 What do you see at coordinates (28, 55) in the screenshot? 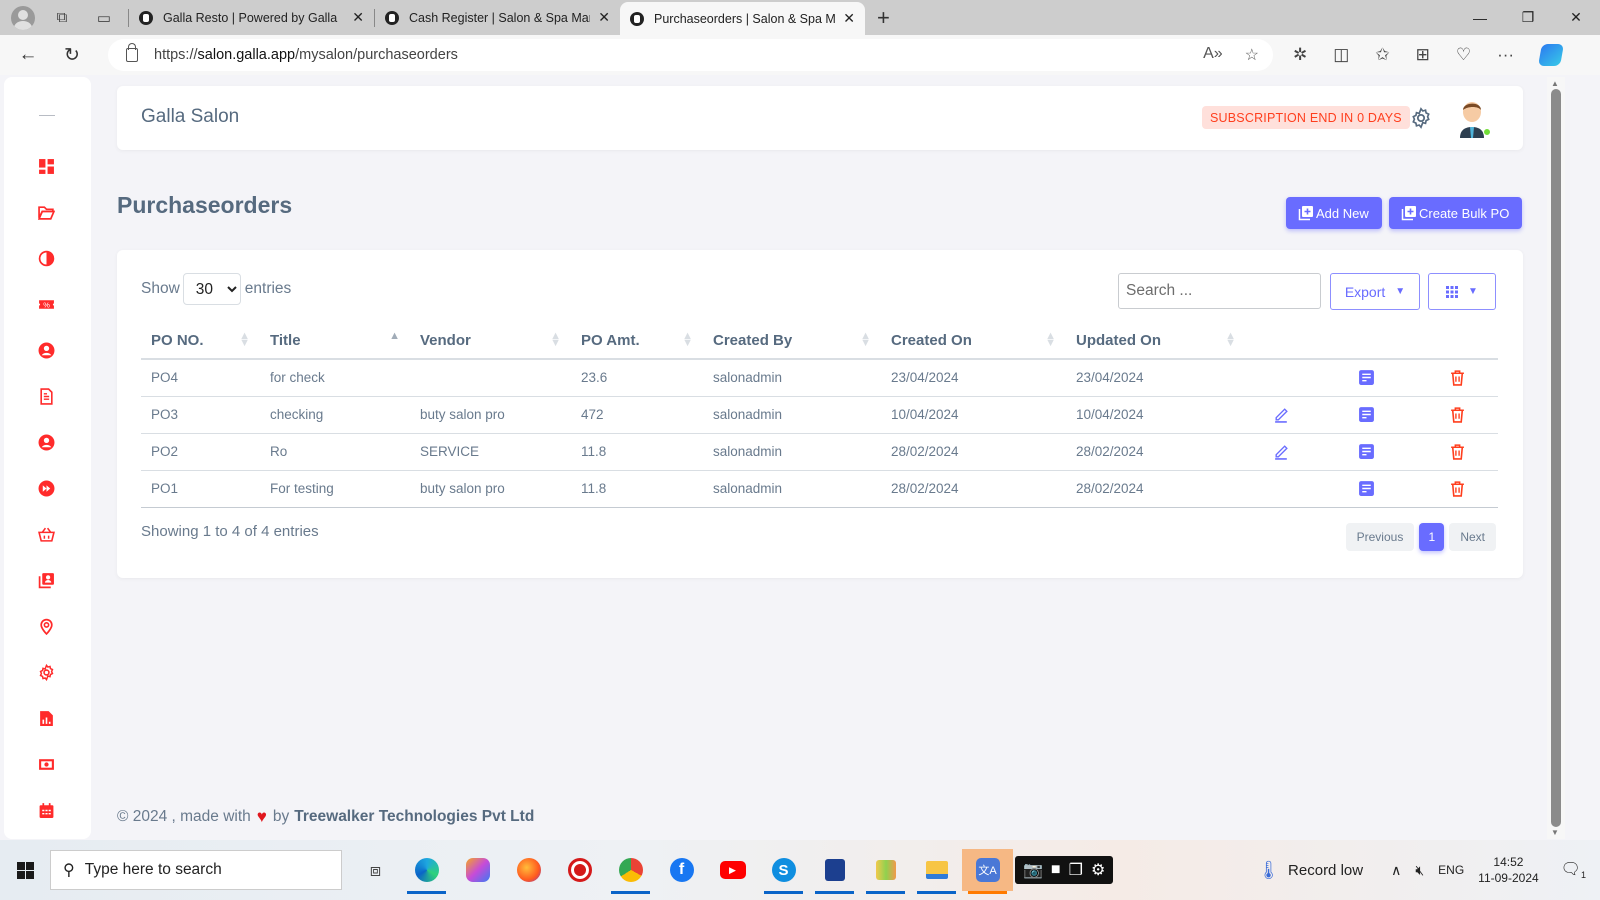
I see `back-icon: ←` at bounding box center [28, 55].